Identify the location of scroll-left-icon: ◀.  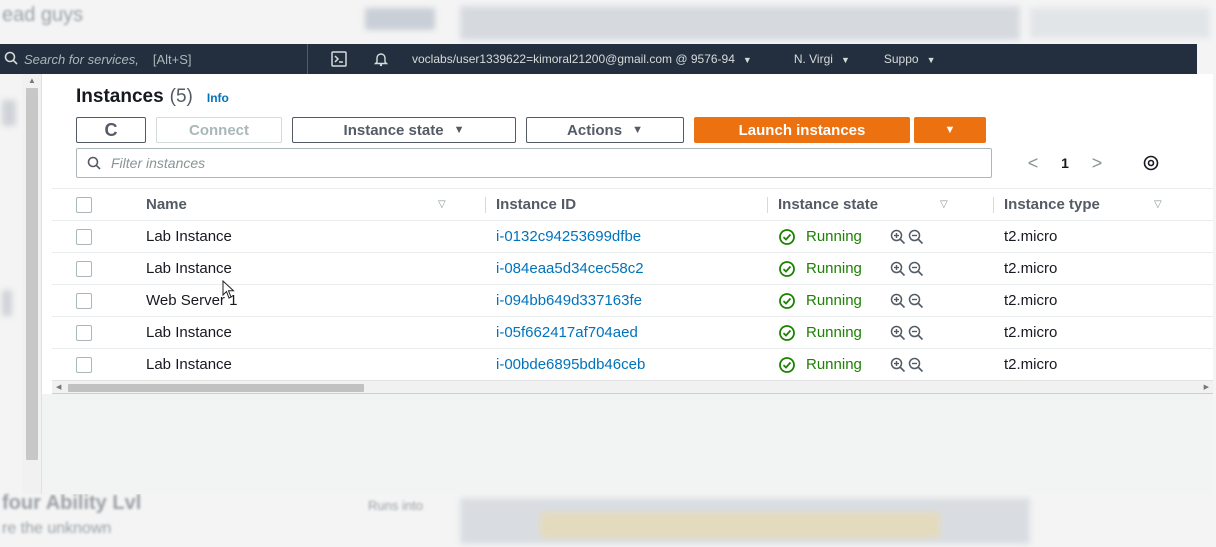
(58, 387).